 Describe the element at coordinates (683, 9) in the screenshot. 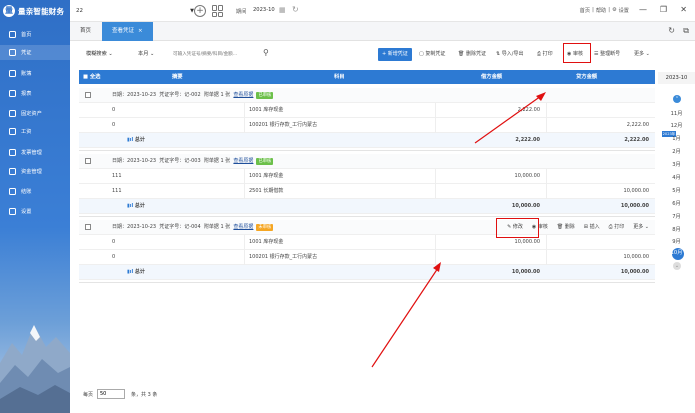

I see `close-icon: ✕` at that location.